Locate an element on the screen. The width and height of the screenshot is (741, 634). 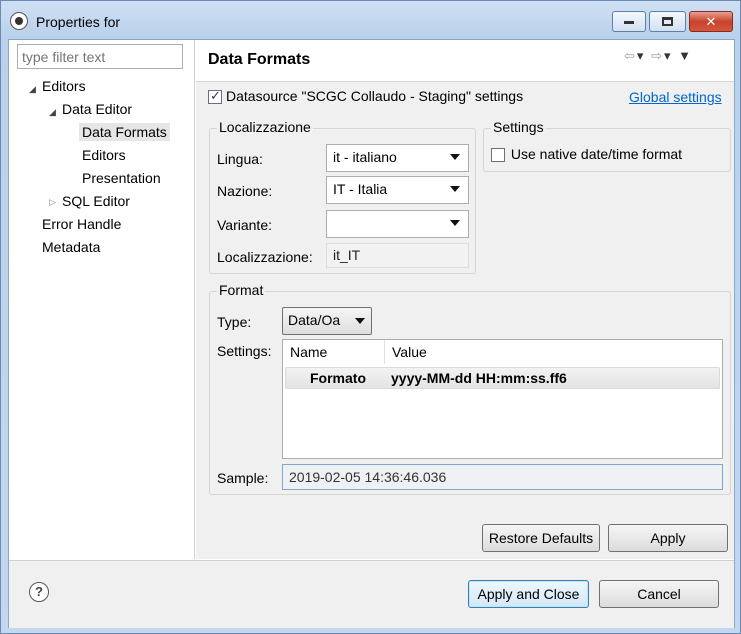
nazione-combo: IT - Italia is located at coordinates (397, 190).